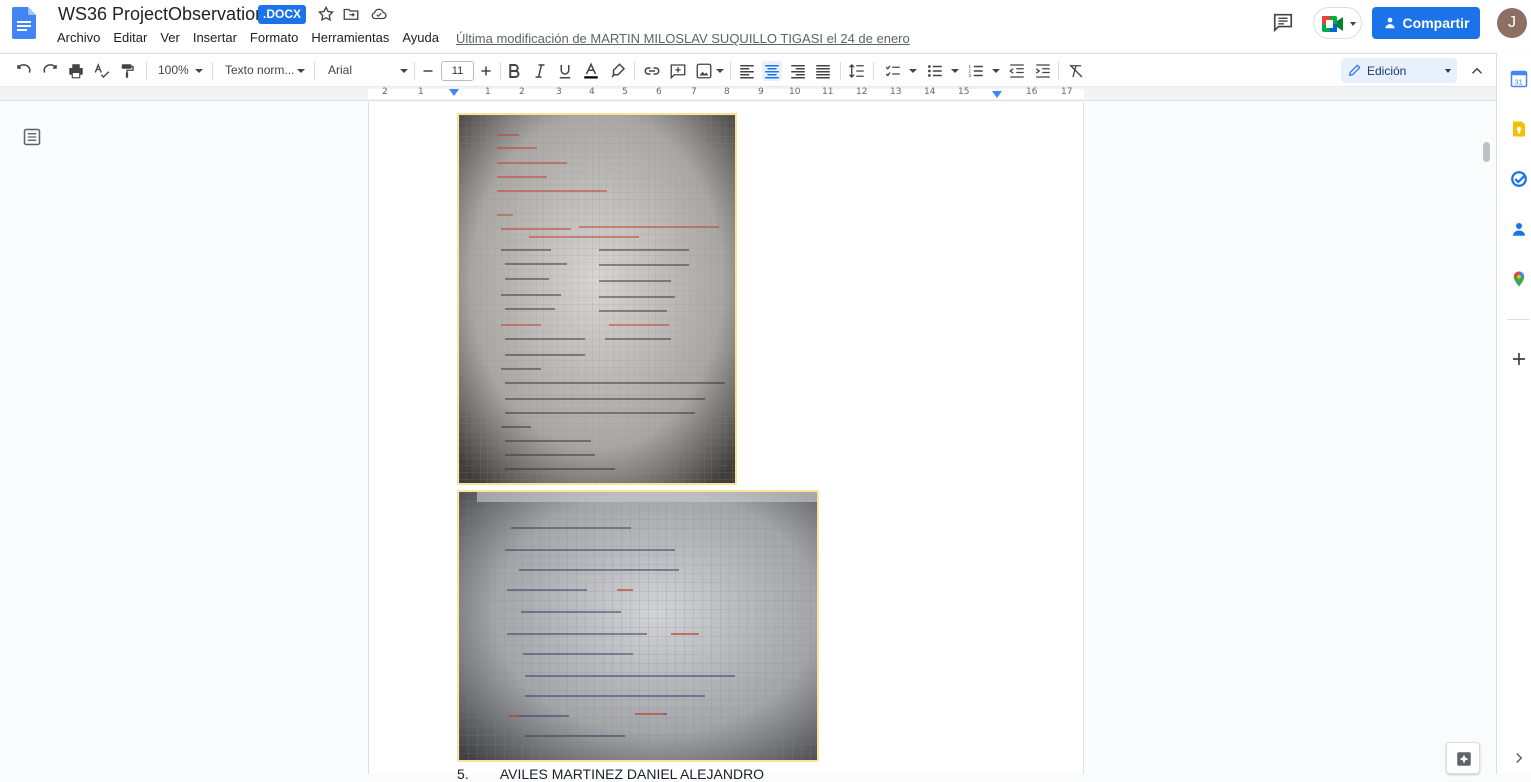  Describe the element at coordinates (930, 92) in the screenshot. I see `ruler-label: 14` at that location.